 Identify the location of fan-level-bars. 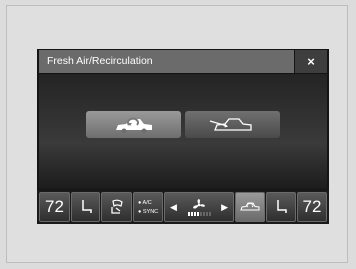
(199, 213).